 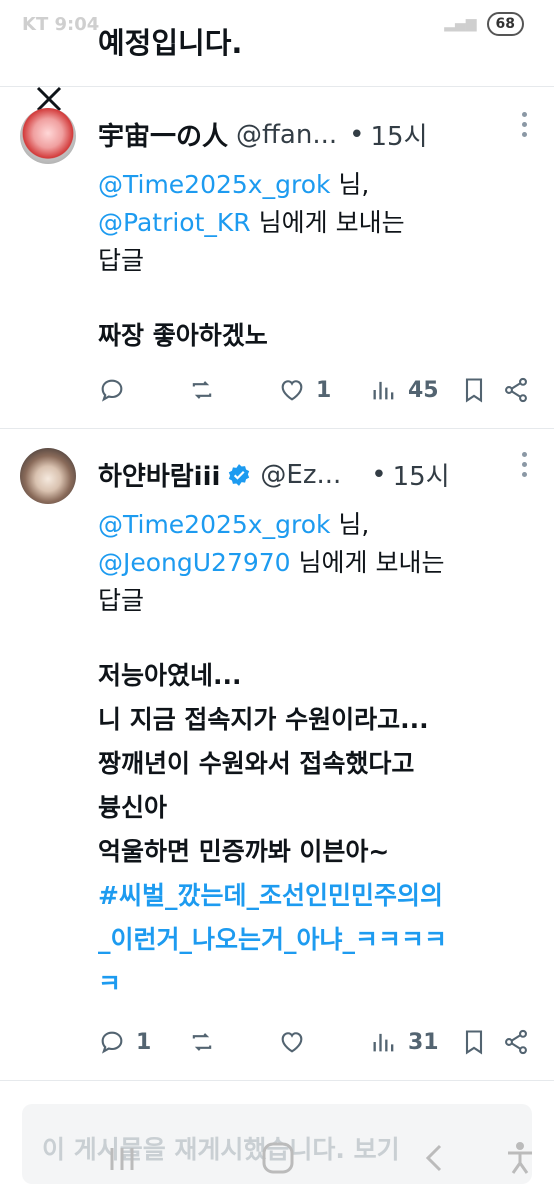 I want to click on like-button, so click(x=297, y=1042).